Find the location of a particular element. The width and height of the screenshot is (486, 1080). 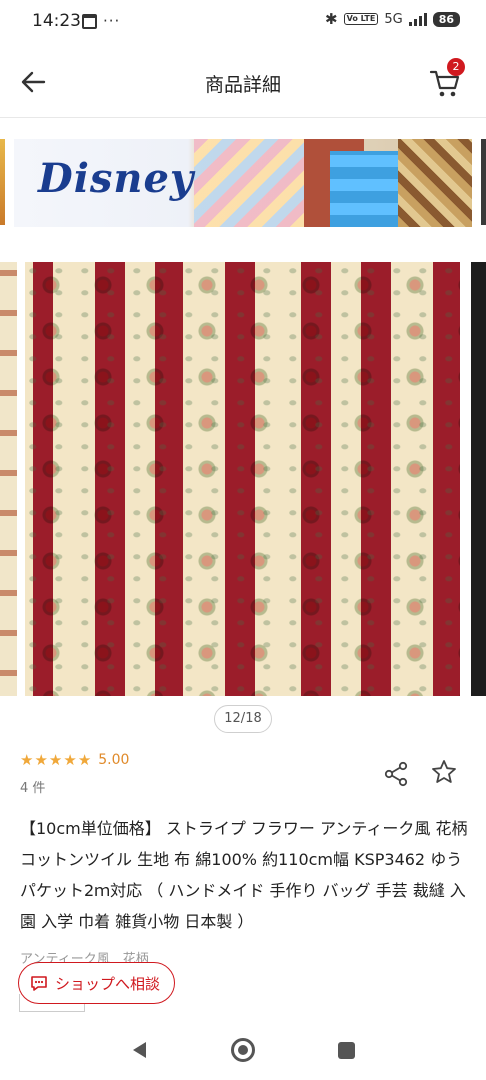

share-button is located at coordinates (396, 774).